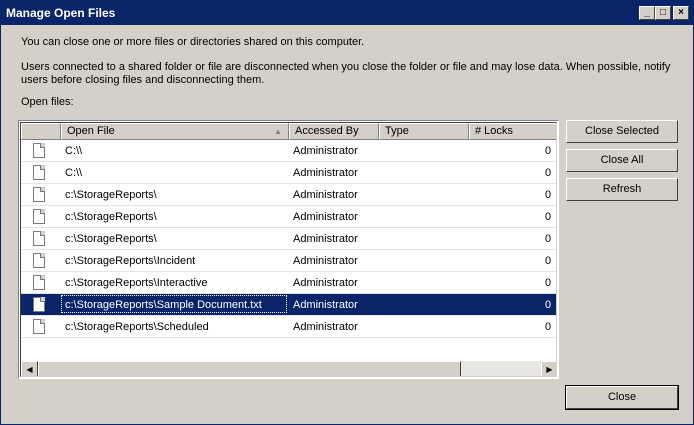 The image size is (694, 425). I want to click on open-file-cell: c:\StorageReports\Interactive, so click(136, 283).